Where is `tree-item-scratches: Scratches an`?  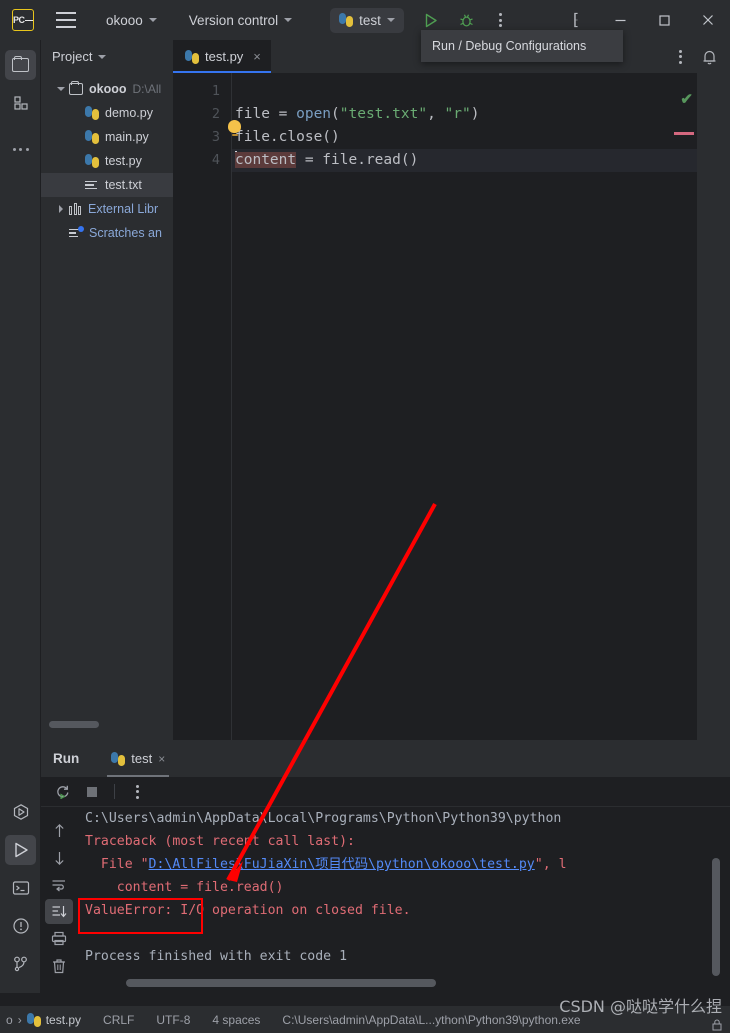
tree-item-scratches: Scratches an is located at coordinates (107, 233).